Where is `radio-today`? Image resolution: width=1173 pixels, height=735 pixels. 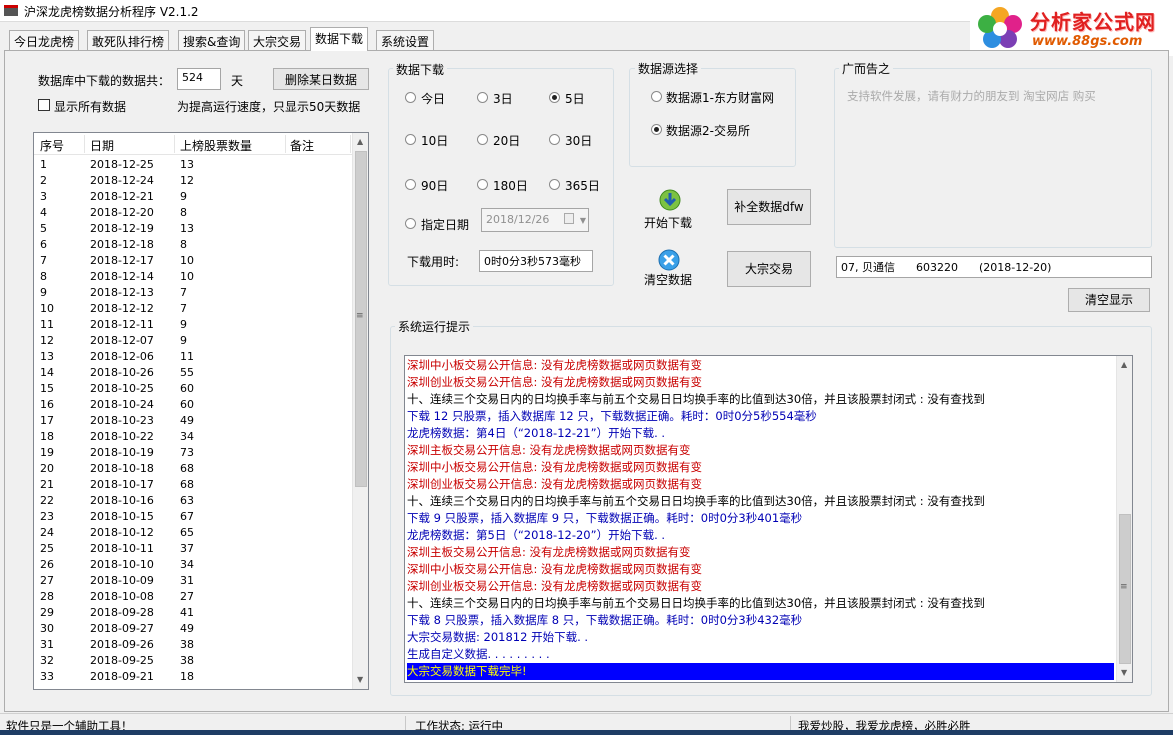
radio-today is located at coordinates (410, 97).